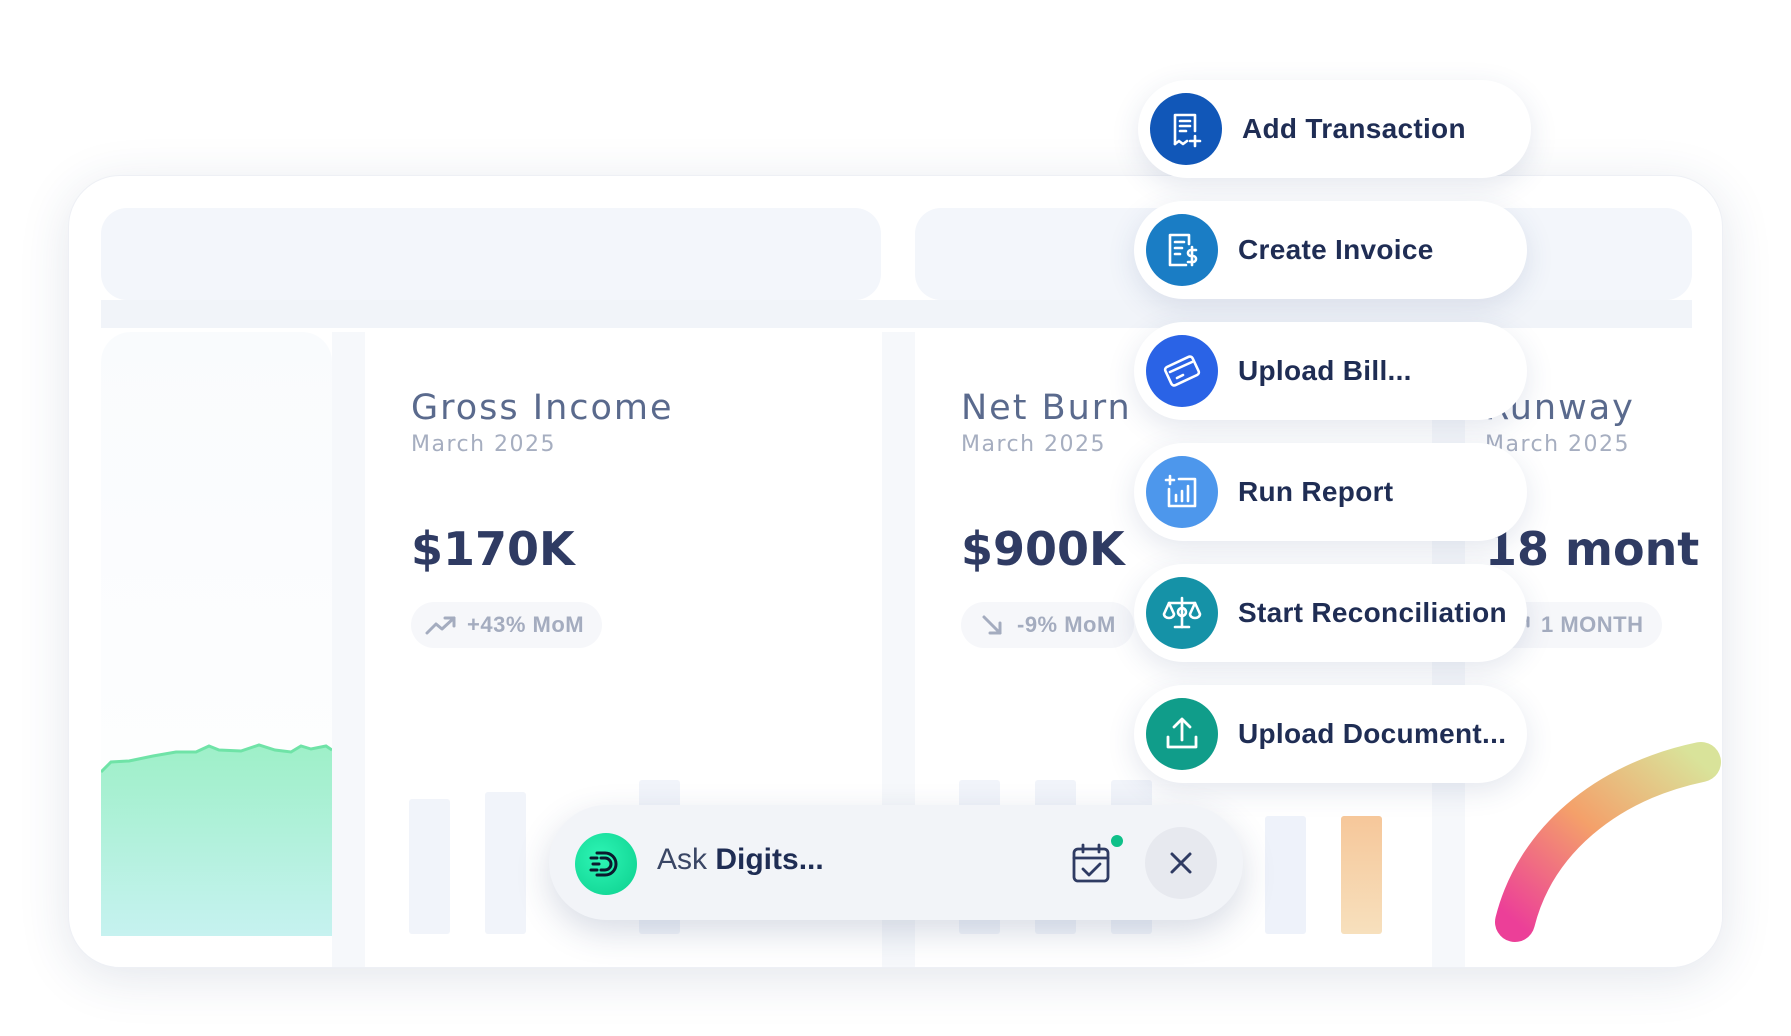 The image size is (1791, 1036). I want to click on calendar-check-icon, so click(1091, 863).